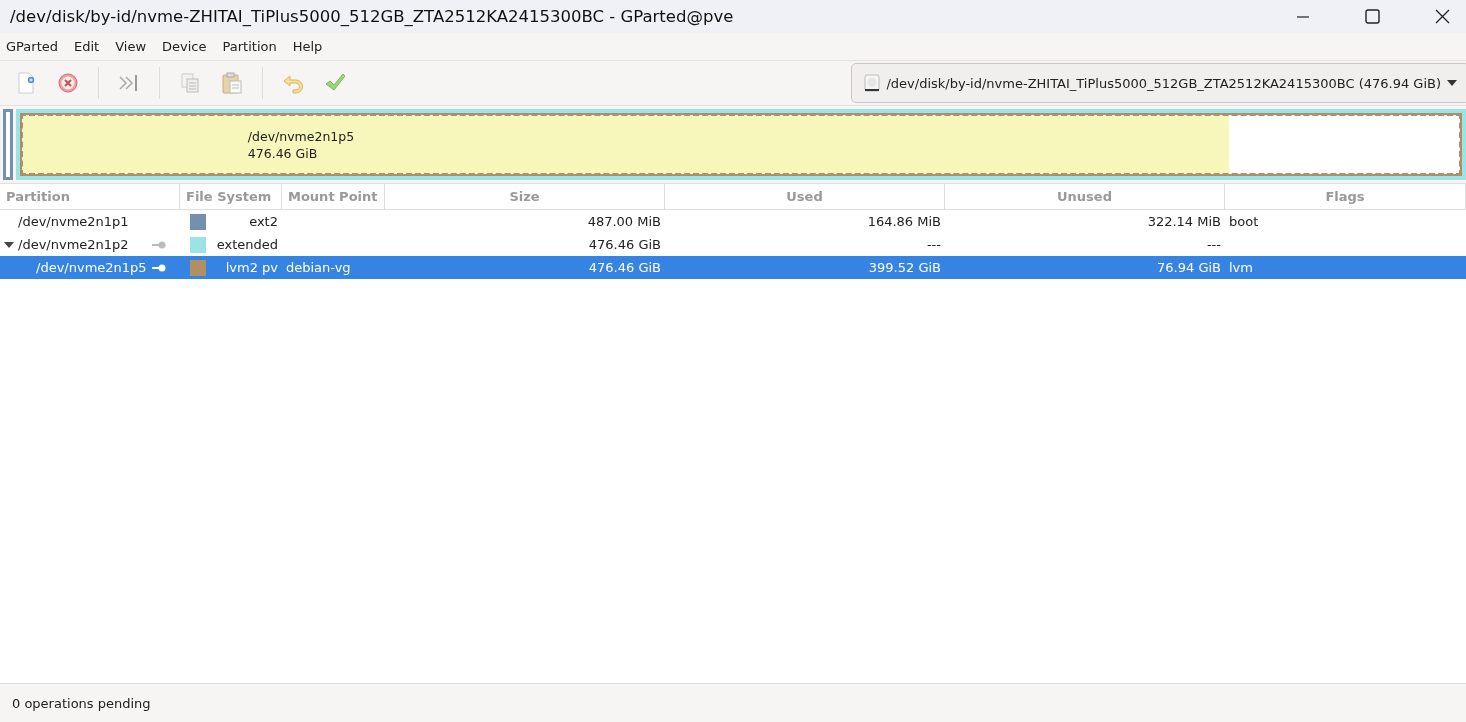 This screenshot has height=722, width=1466. Describe the element at coordinates (87, 46) in the screenshot. I see `menu-item: Edit` at that location.